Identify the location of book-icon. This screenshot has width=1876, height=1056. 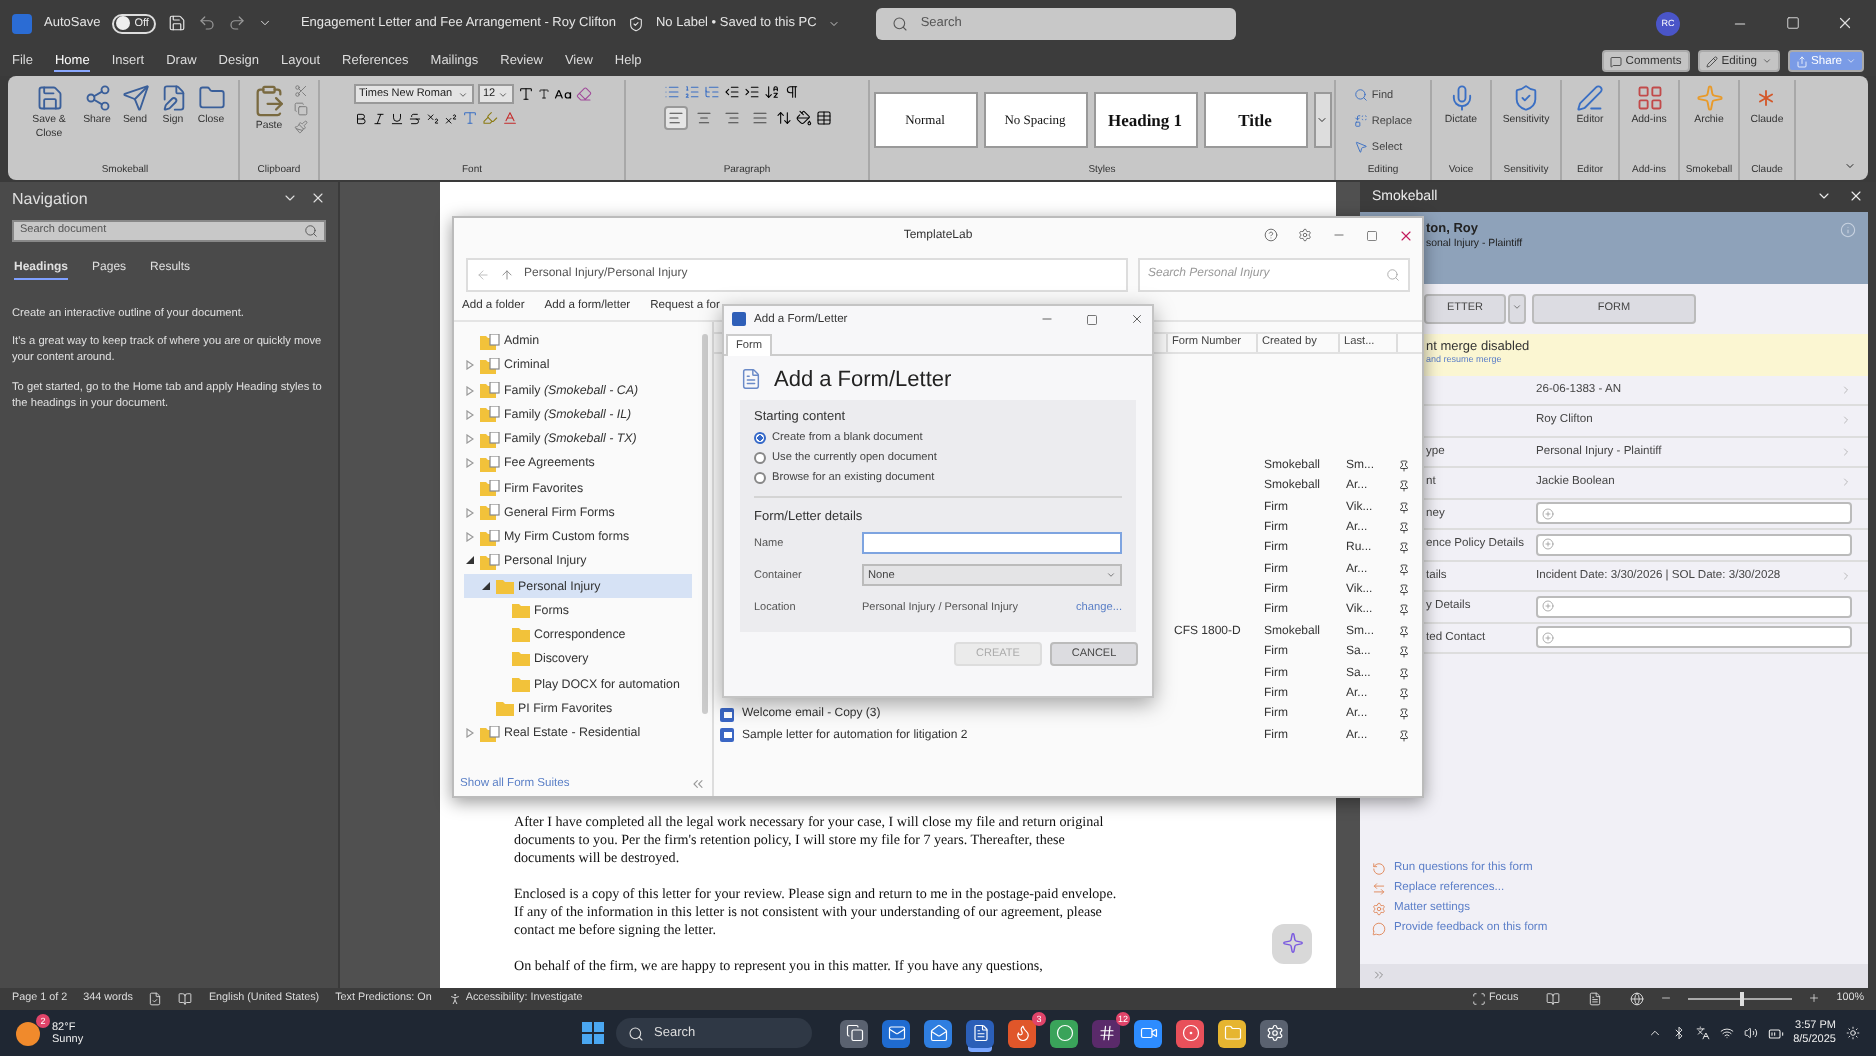
(185, 998).